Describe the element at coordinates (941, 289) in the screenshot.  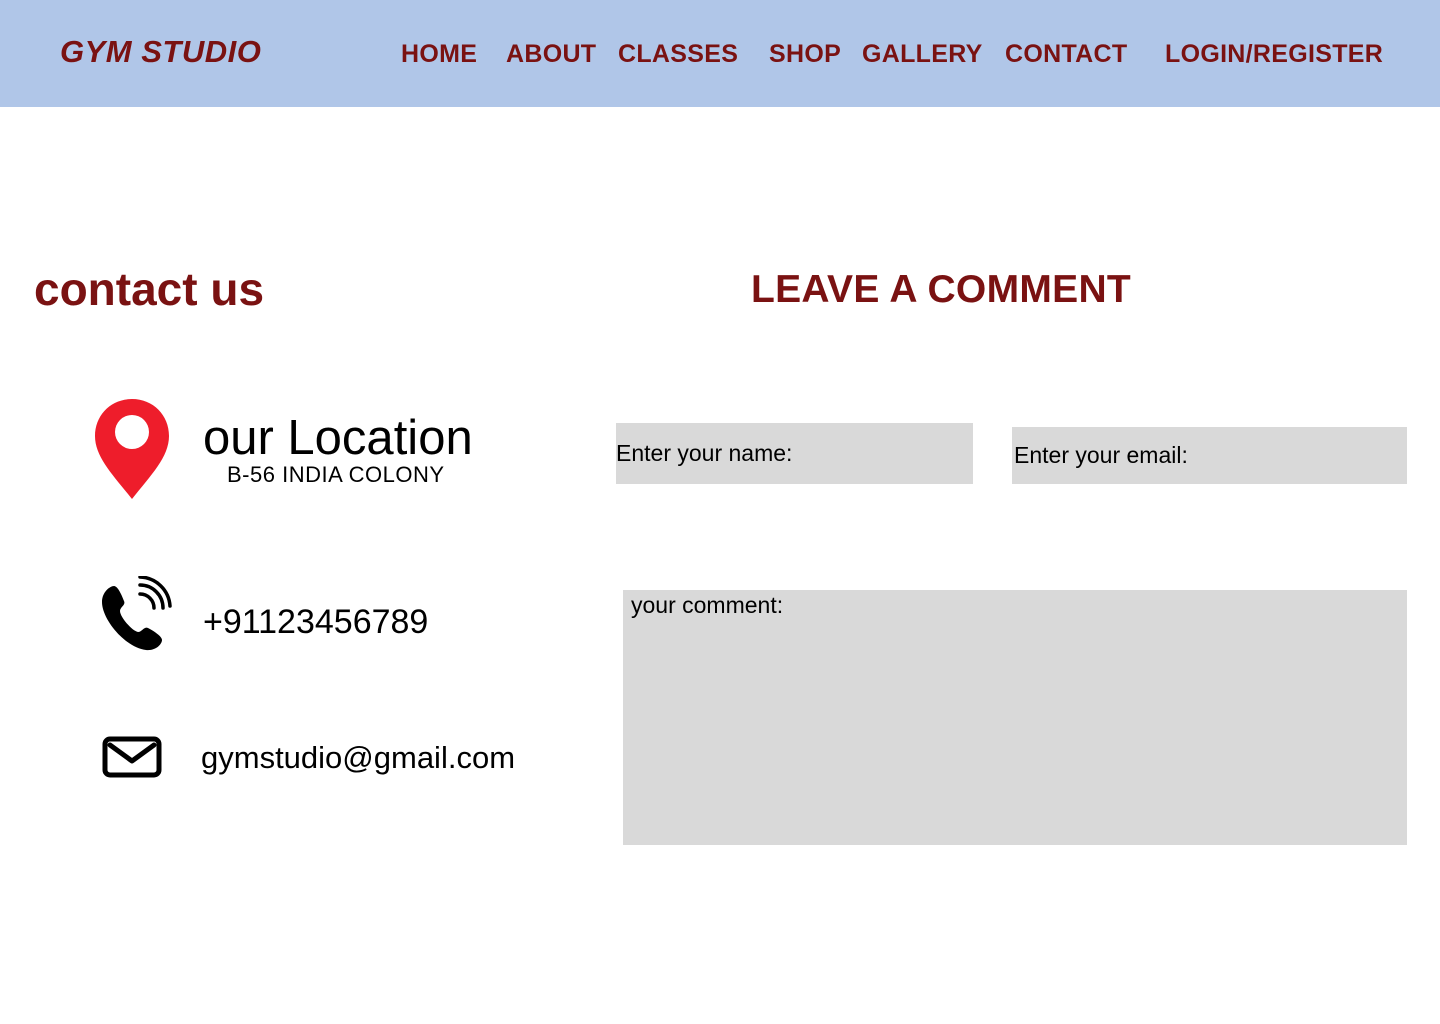
I see `leave-comment-heading: LEAVE A COMMENT` at that location.